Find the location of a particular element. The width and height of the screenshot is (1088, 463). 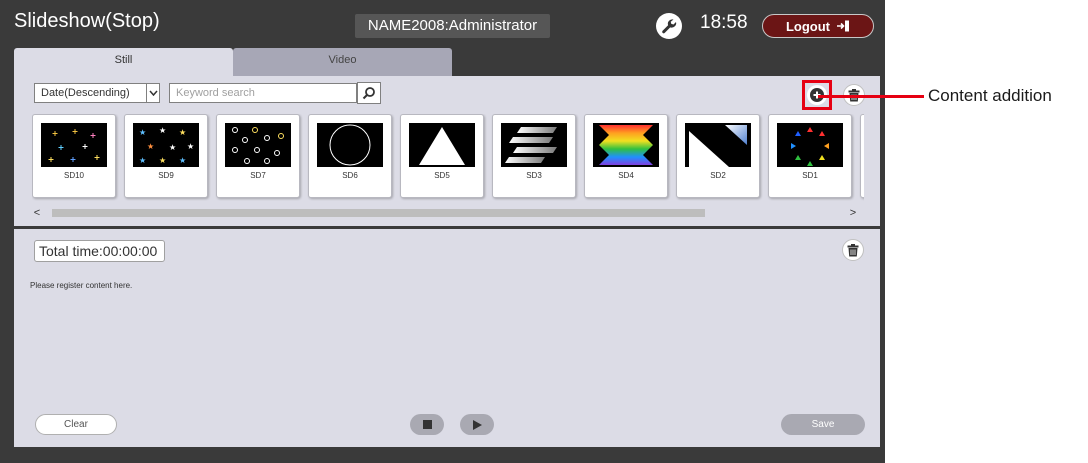

thumbnail-item: SD4 is located at coordinates (626, 156).